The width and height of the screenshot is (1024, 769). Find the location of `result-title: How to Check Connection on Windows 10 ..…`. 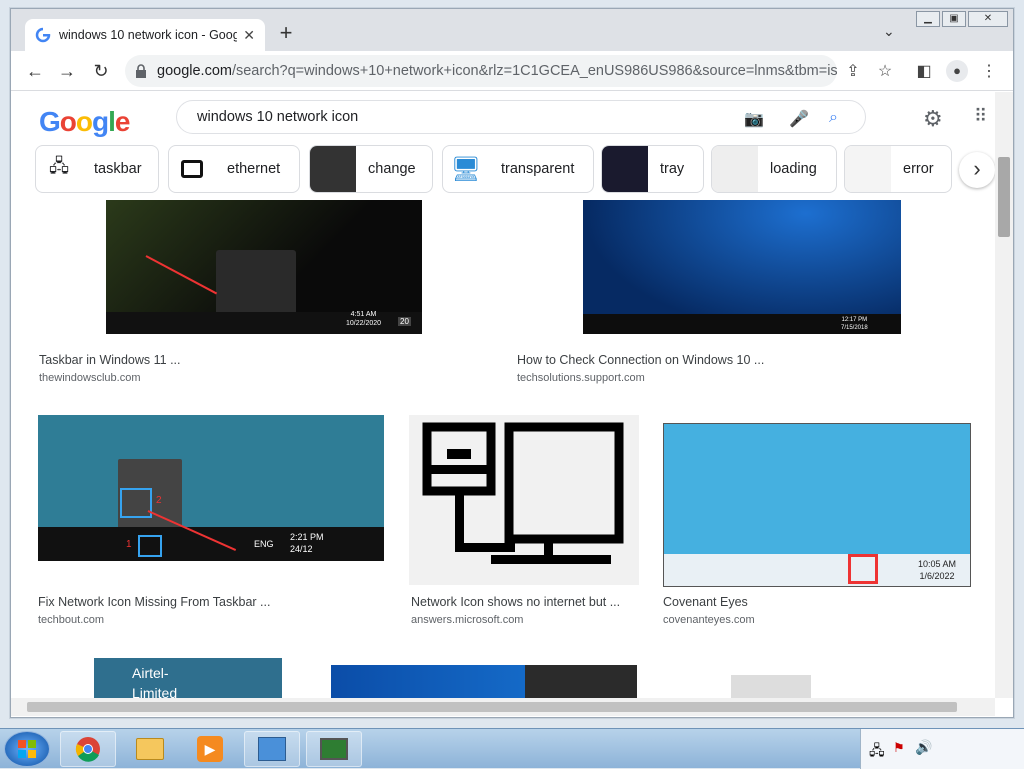

result-title: How to Check Connection on Windows 10 ..… is located at coordinates (641, 360).